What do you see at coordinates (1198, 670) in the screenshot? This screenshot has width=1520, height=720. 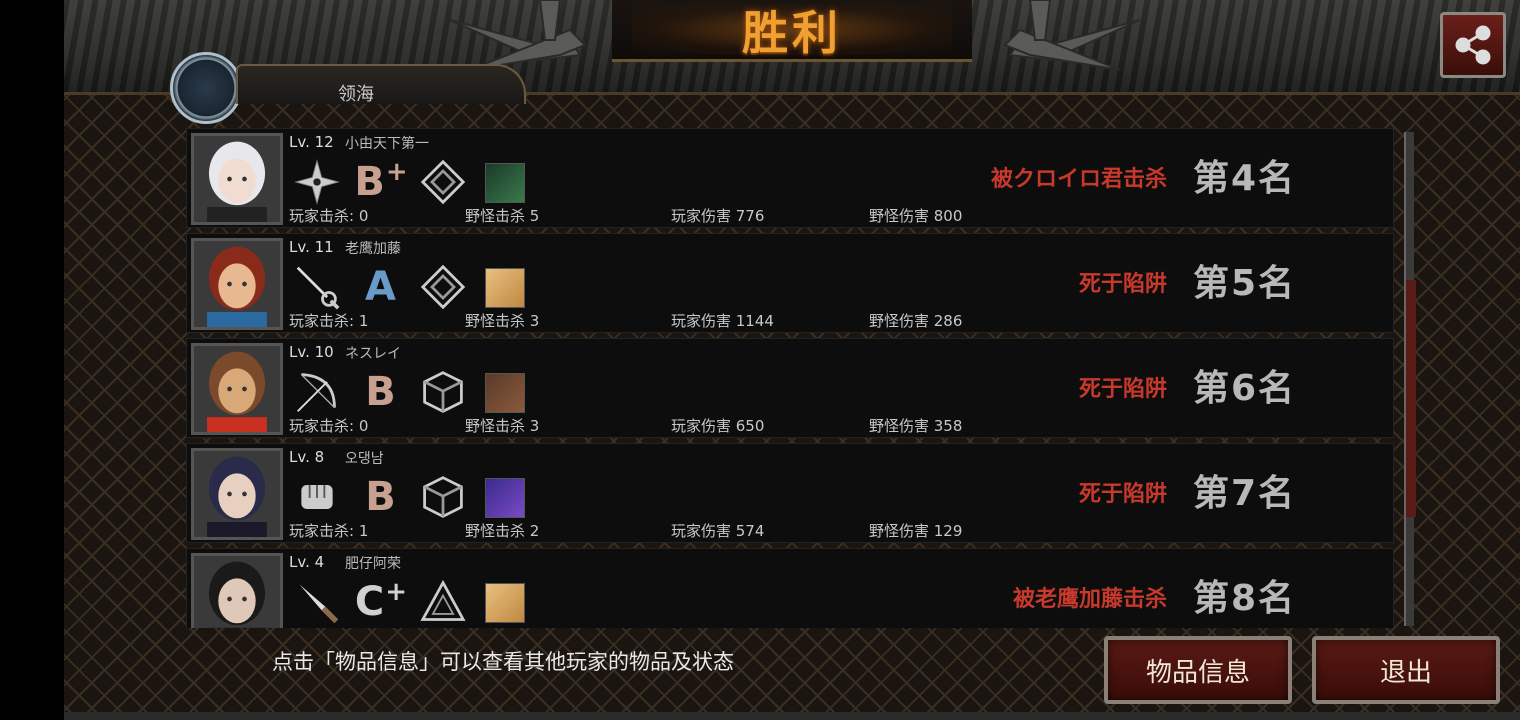 I see `item-info-button: 物品信息` at bounding box center [1198, 670].